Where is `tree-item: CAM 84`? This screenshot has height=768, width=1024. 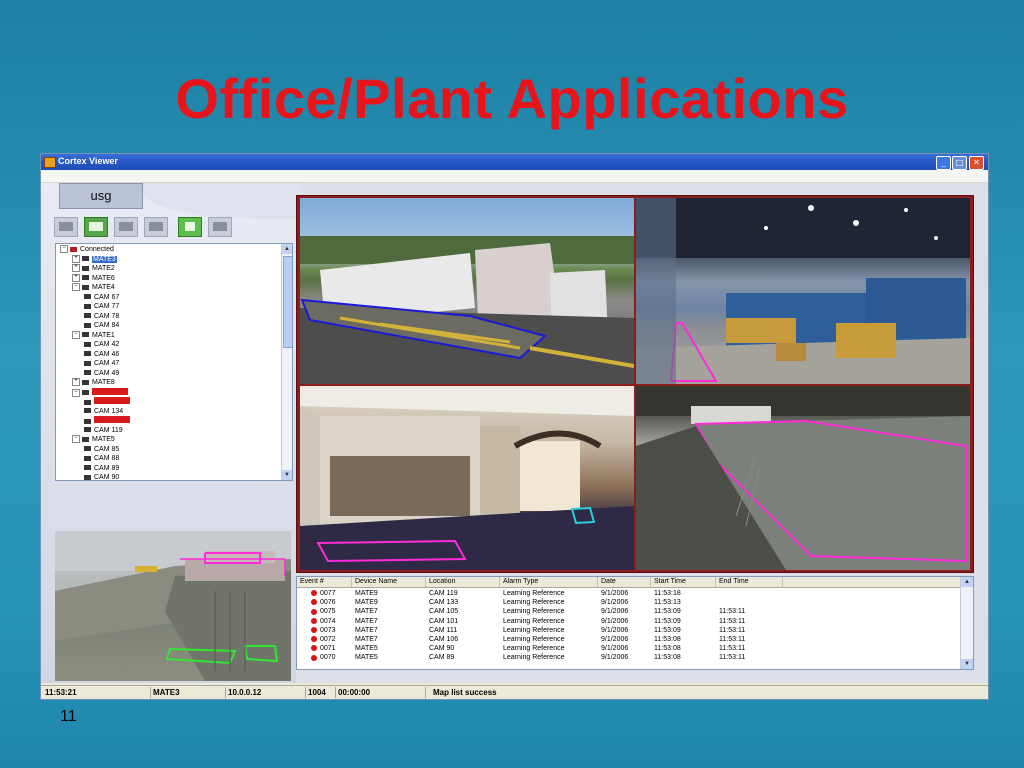
tree-item: CAM 84 is located at coordinates (101, 325).